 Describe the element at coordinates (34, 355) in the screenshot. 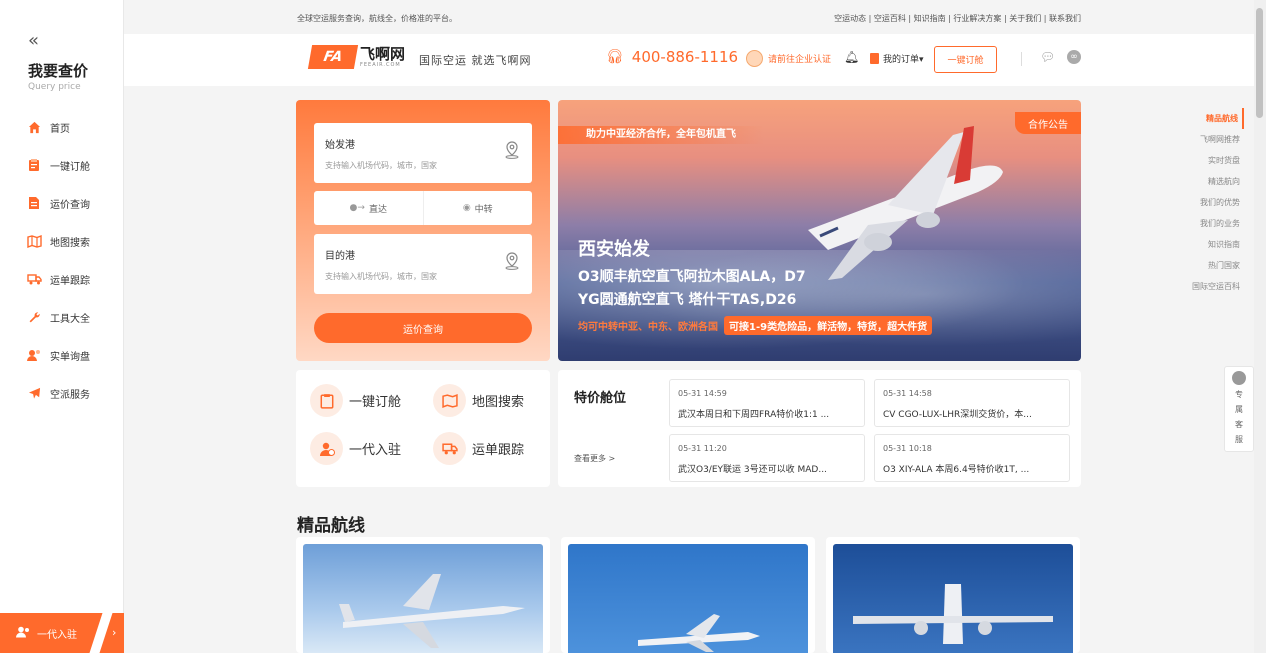

I see `user-group-icon` at that location.